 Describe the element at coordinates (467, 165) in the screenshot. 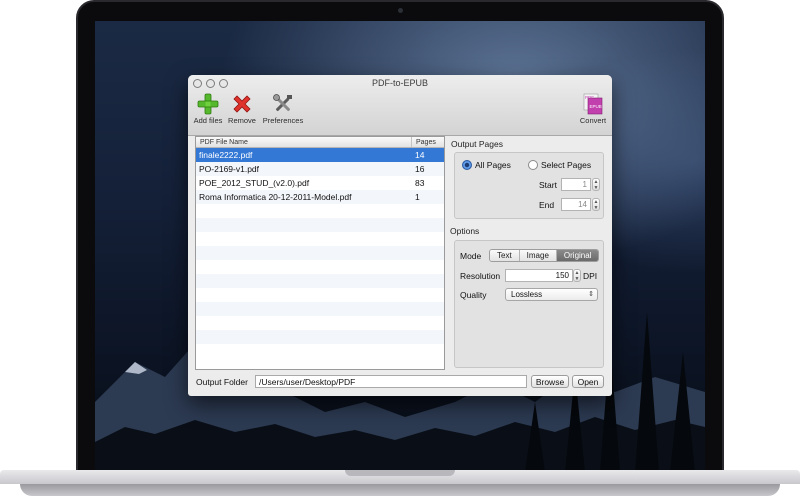

I see `radio-selected-icon` at that location.